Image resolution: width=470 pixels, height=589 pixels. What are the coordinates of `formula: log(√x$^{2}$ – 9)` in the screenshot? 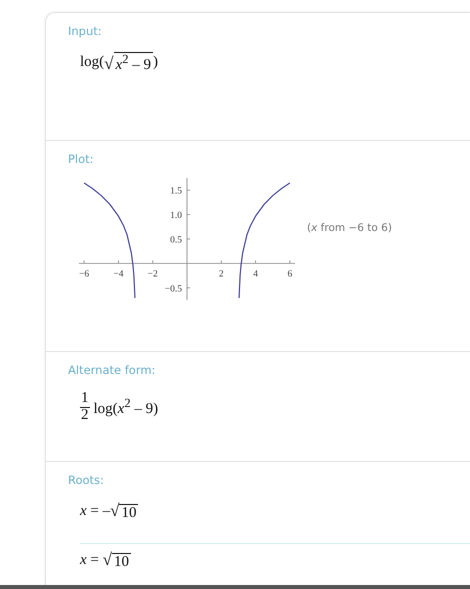 It's located at (119, 63).